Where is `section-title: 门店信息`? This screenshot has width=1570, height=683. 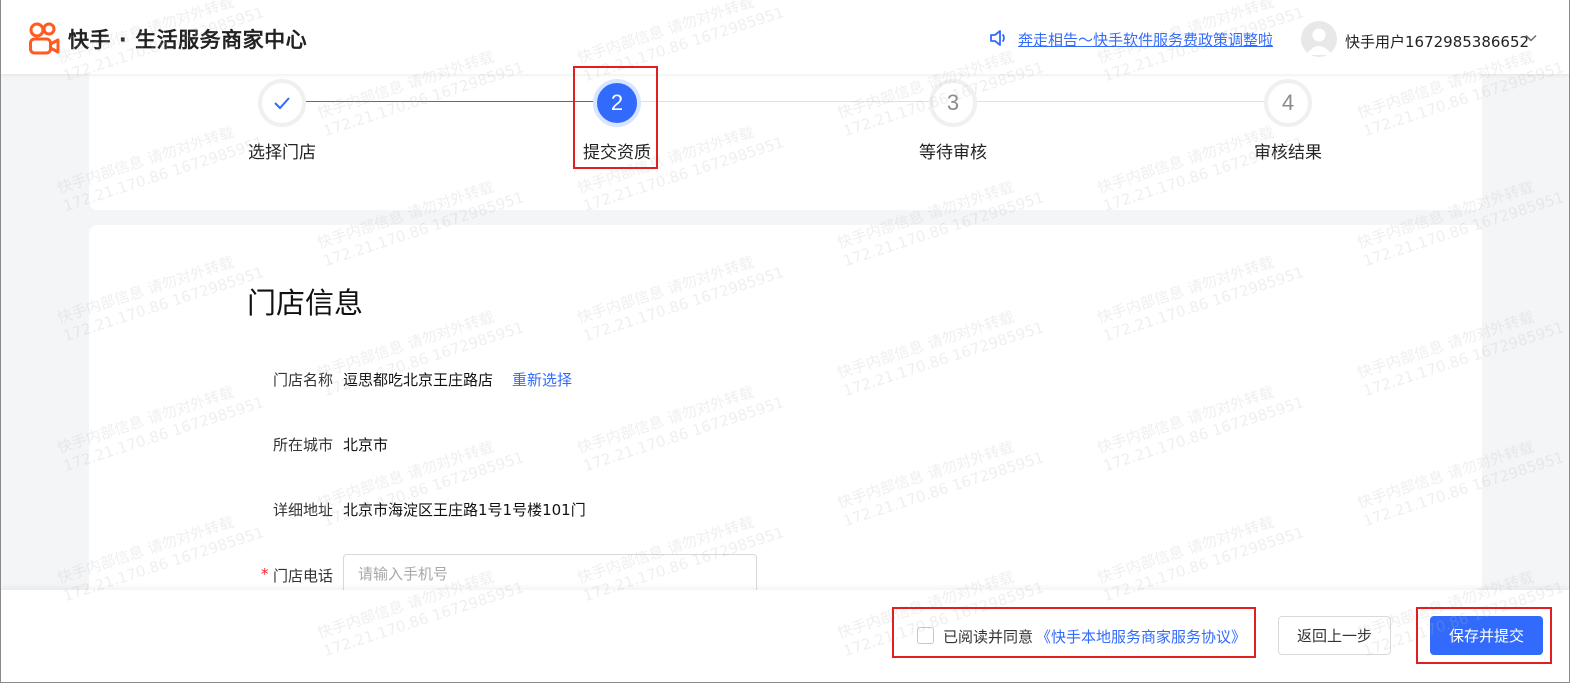
section-title: 门店信息 is located at coordinates (305, 303).